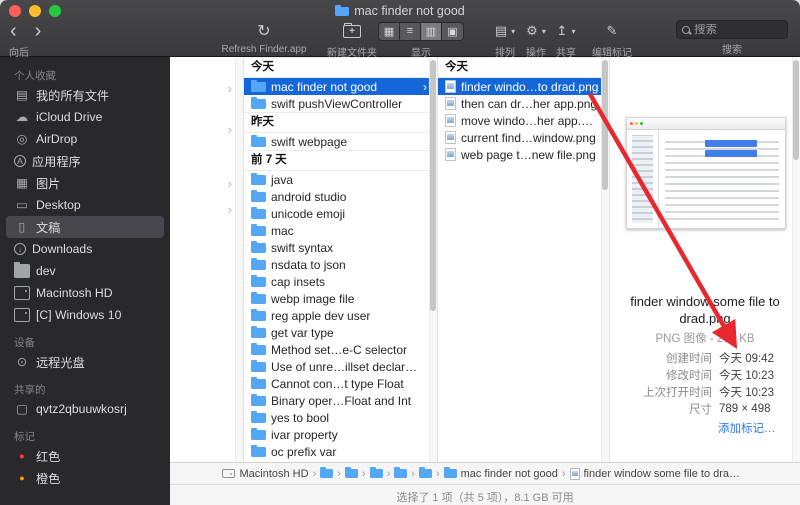 This screenshot has width=800, height=505. Describe the element at coordinates (48, 228) in the screenshot. I see `sidebar-item-label: 文稿` at that location.